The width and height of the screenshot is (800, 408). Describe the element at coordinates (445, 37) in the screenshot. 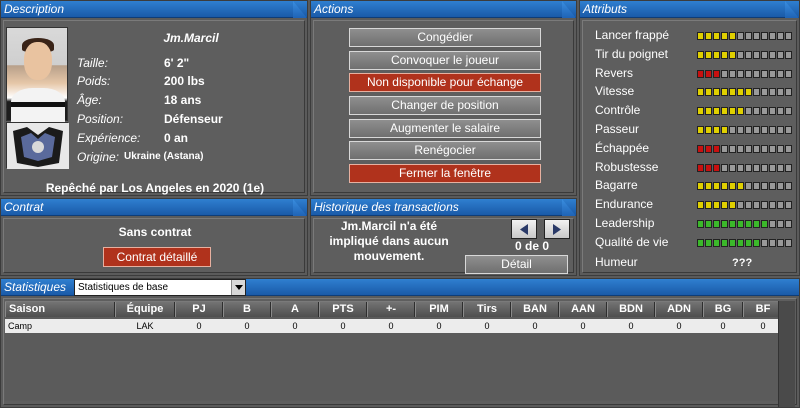

I see `fire-button: Congédier` at that location.